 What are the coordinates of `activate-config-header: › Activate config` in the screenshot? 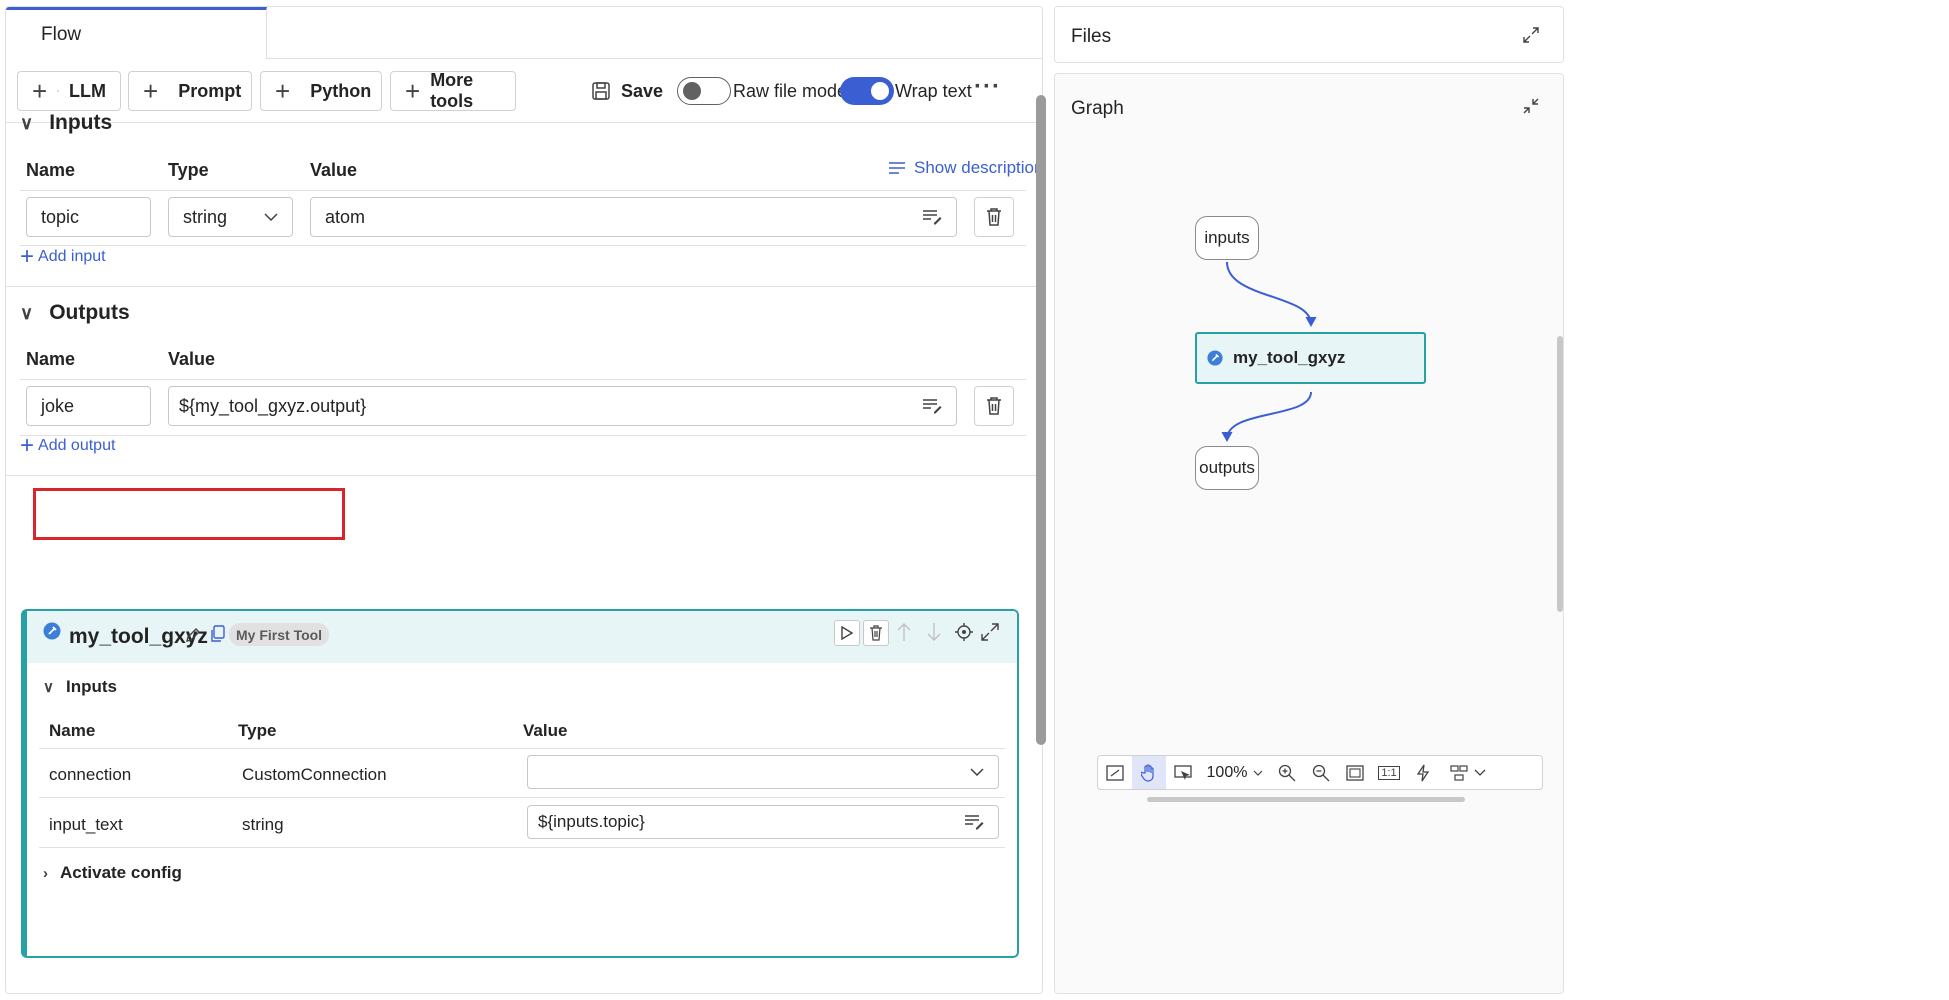 It's located at (112, 873).